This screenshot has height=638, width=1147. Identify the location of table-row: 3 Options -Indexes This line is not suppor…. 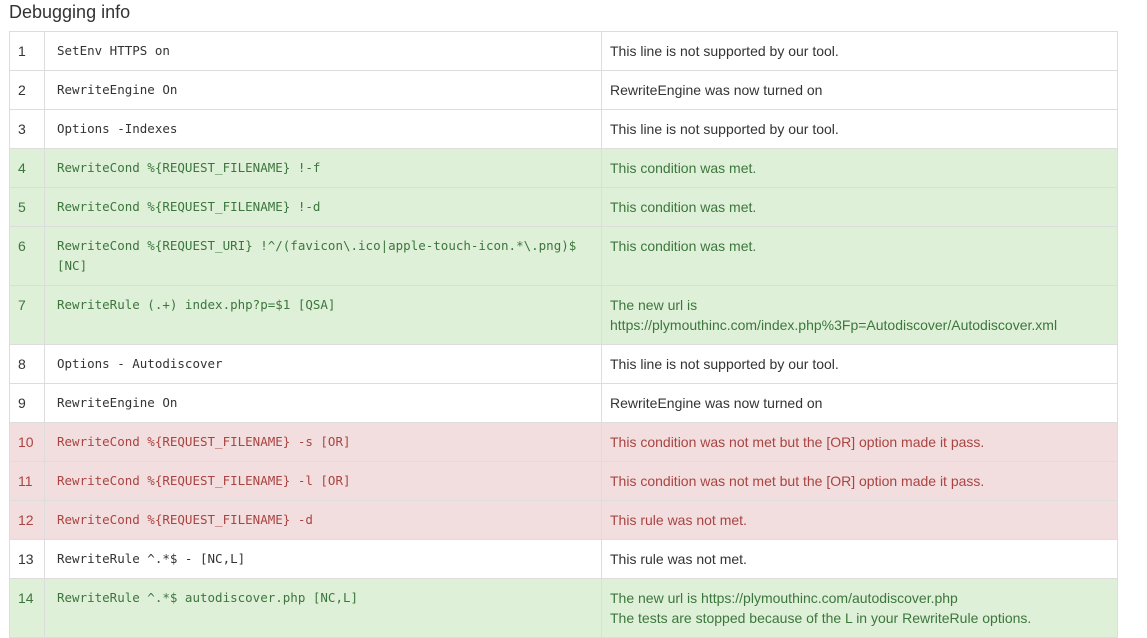
(563, 129).